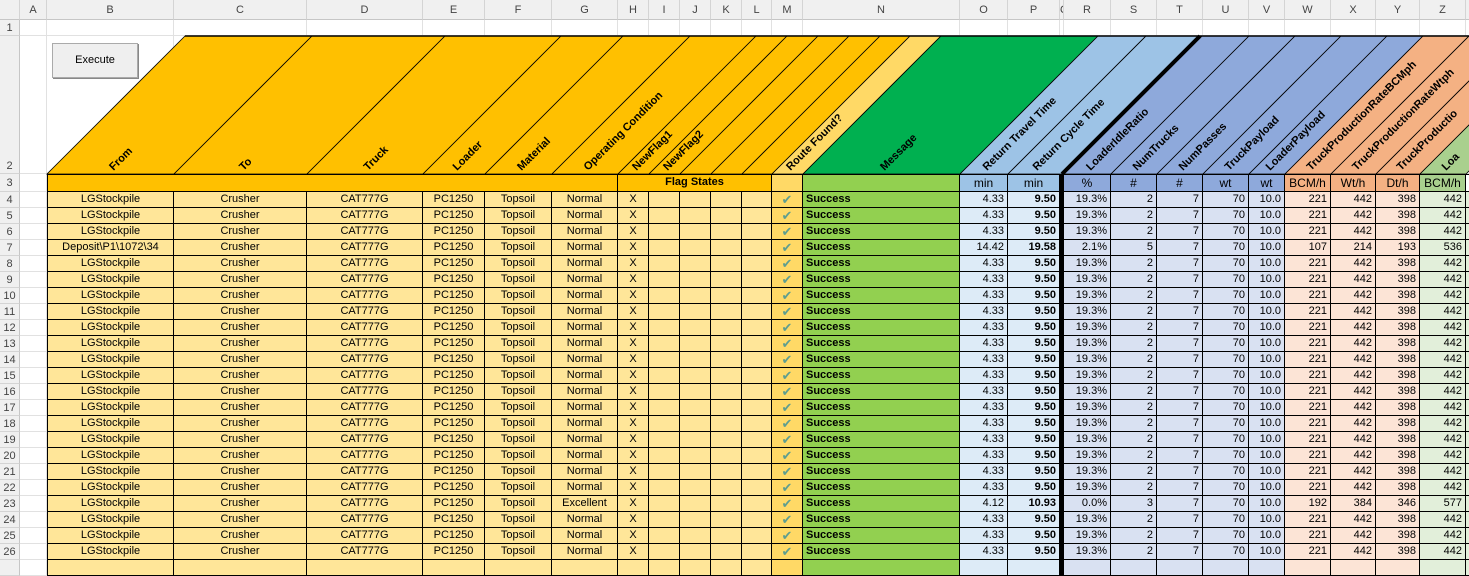  What do you see at coordinates (1034, 10) in the screenshot?
I see `column-header-P: P` at bounding box center [1034, 10].